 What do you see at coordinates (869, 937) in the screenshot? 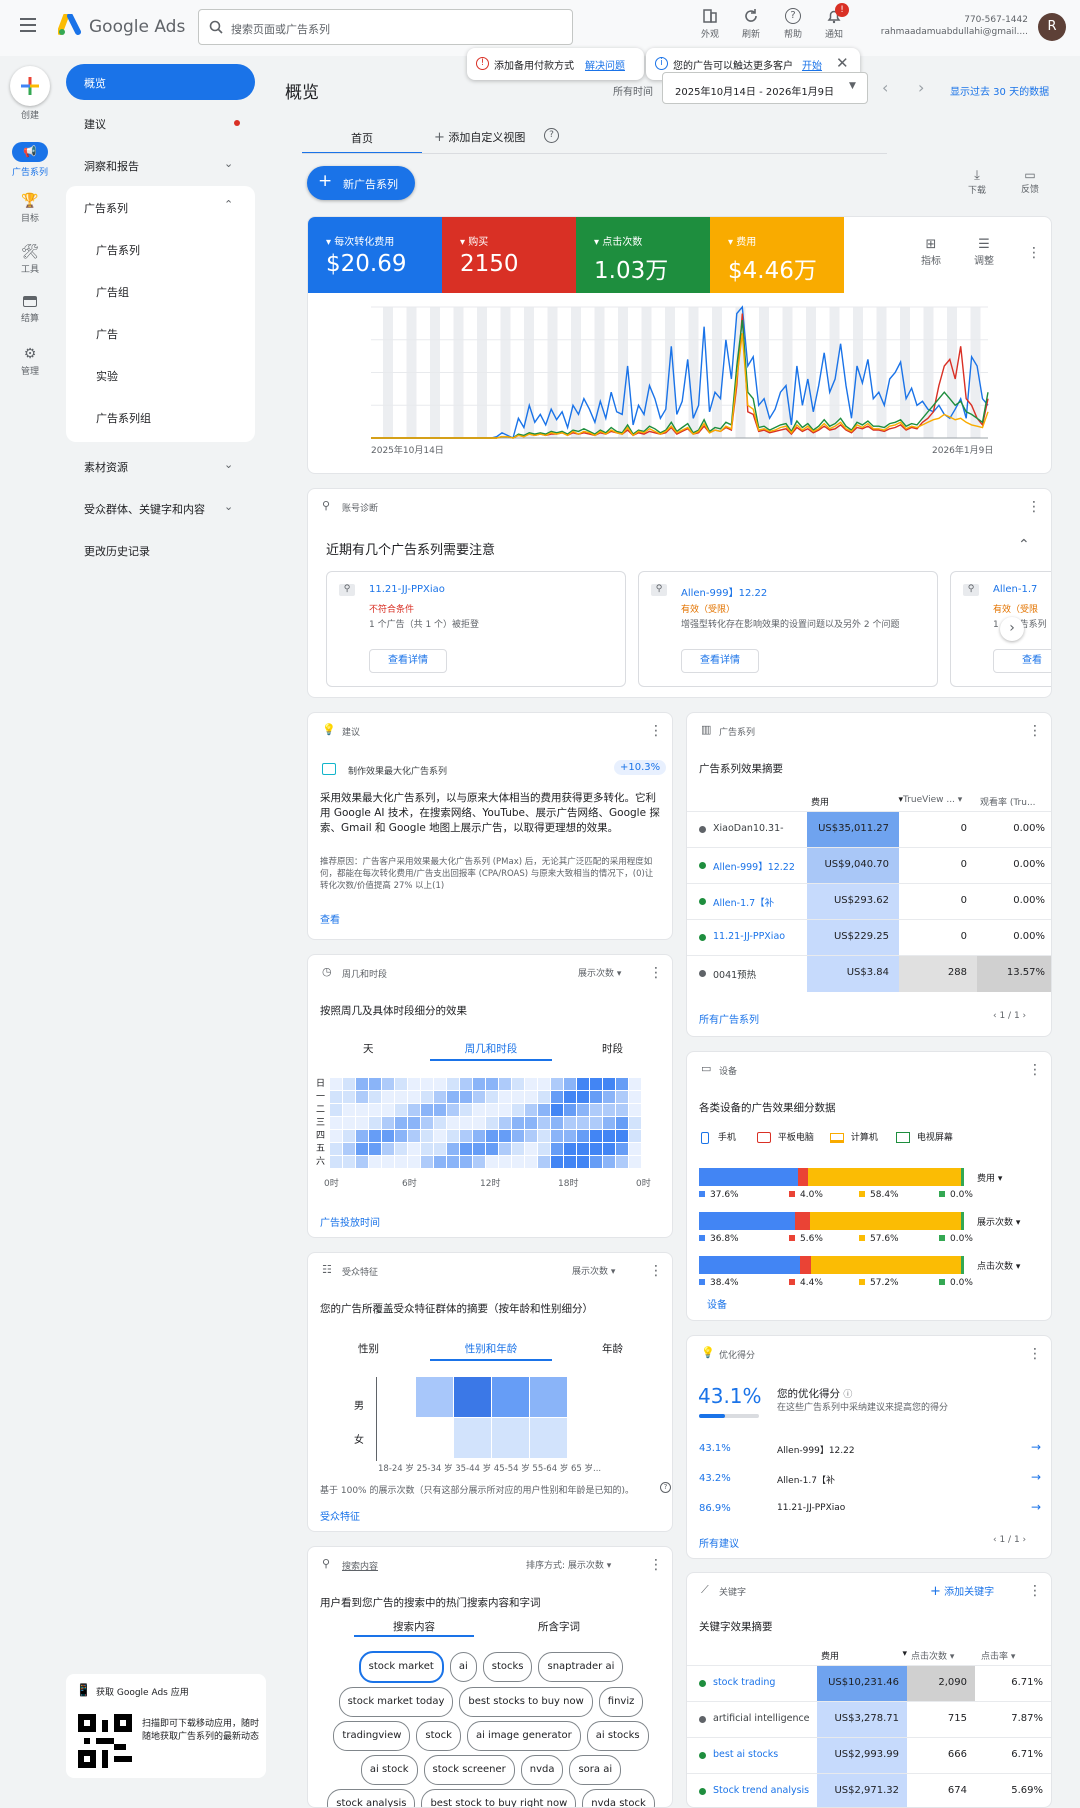
I see `table-row: 11.21-JJ-PPXiao US$229.25 0 0.00%` at bounding box center [869, 937].